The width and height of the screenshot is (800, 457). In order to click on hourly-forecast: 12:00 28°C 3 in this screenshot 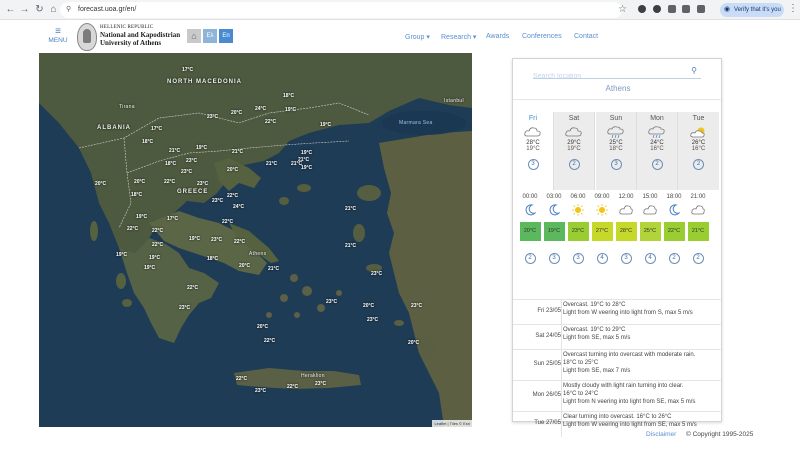, I will do `click(626, 229)`.